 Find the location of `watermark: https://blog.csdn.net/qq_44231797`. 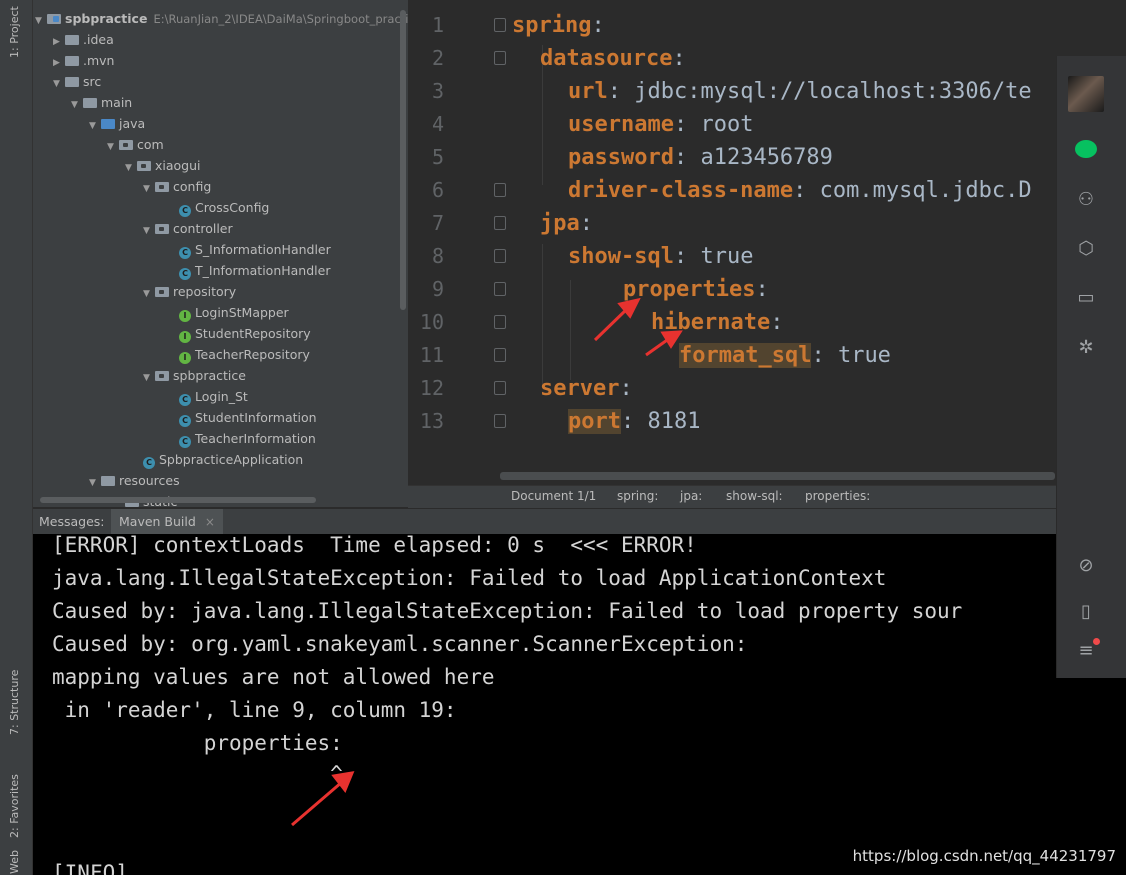

watermark: https://blog.csdn.net/qq_44231797 is located at coordinates (984, 856).